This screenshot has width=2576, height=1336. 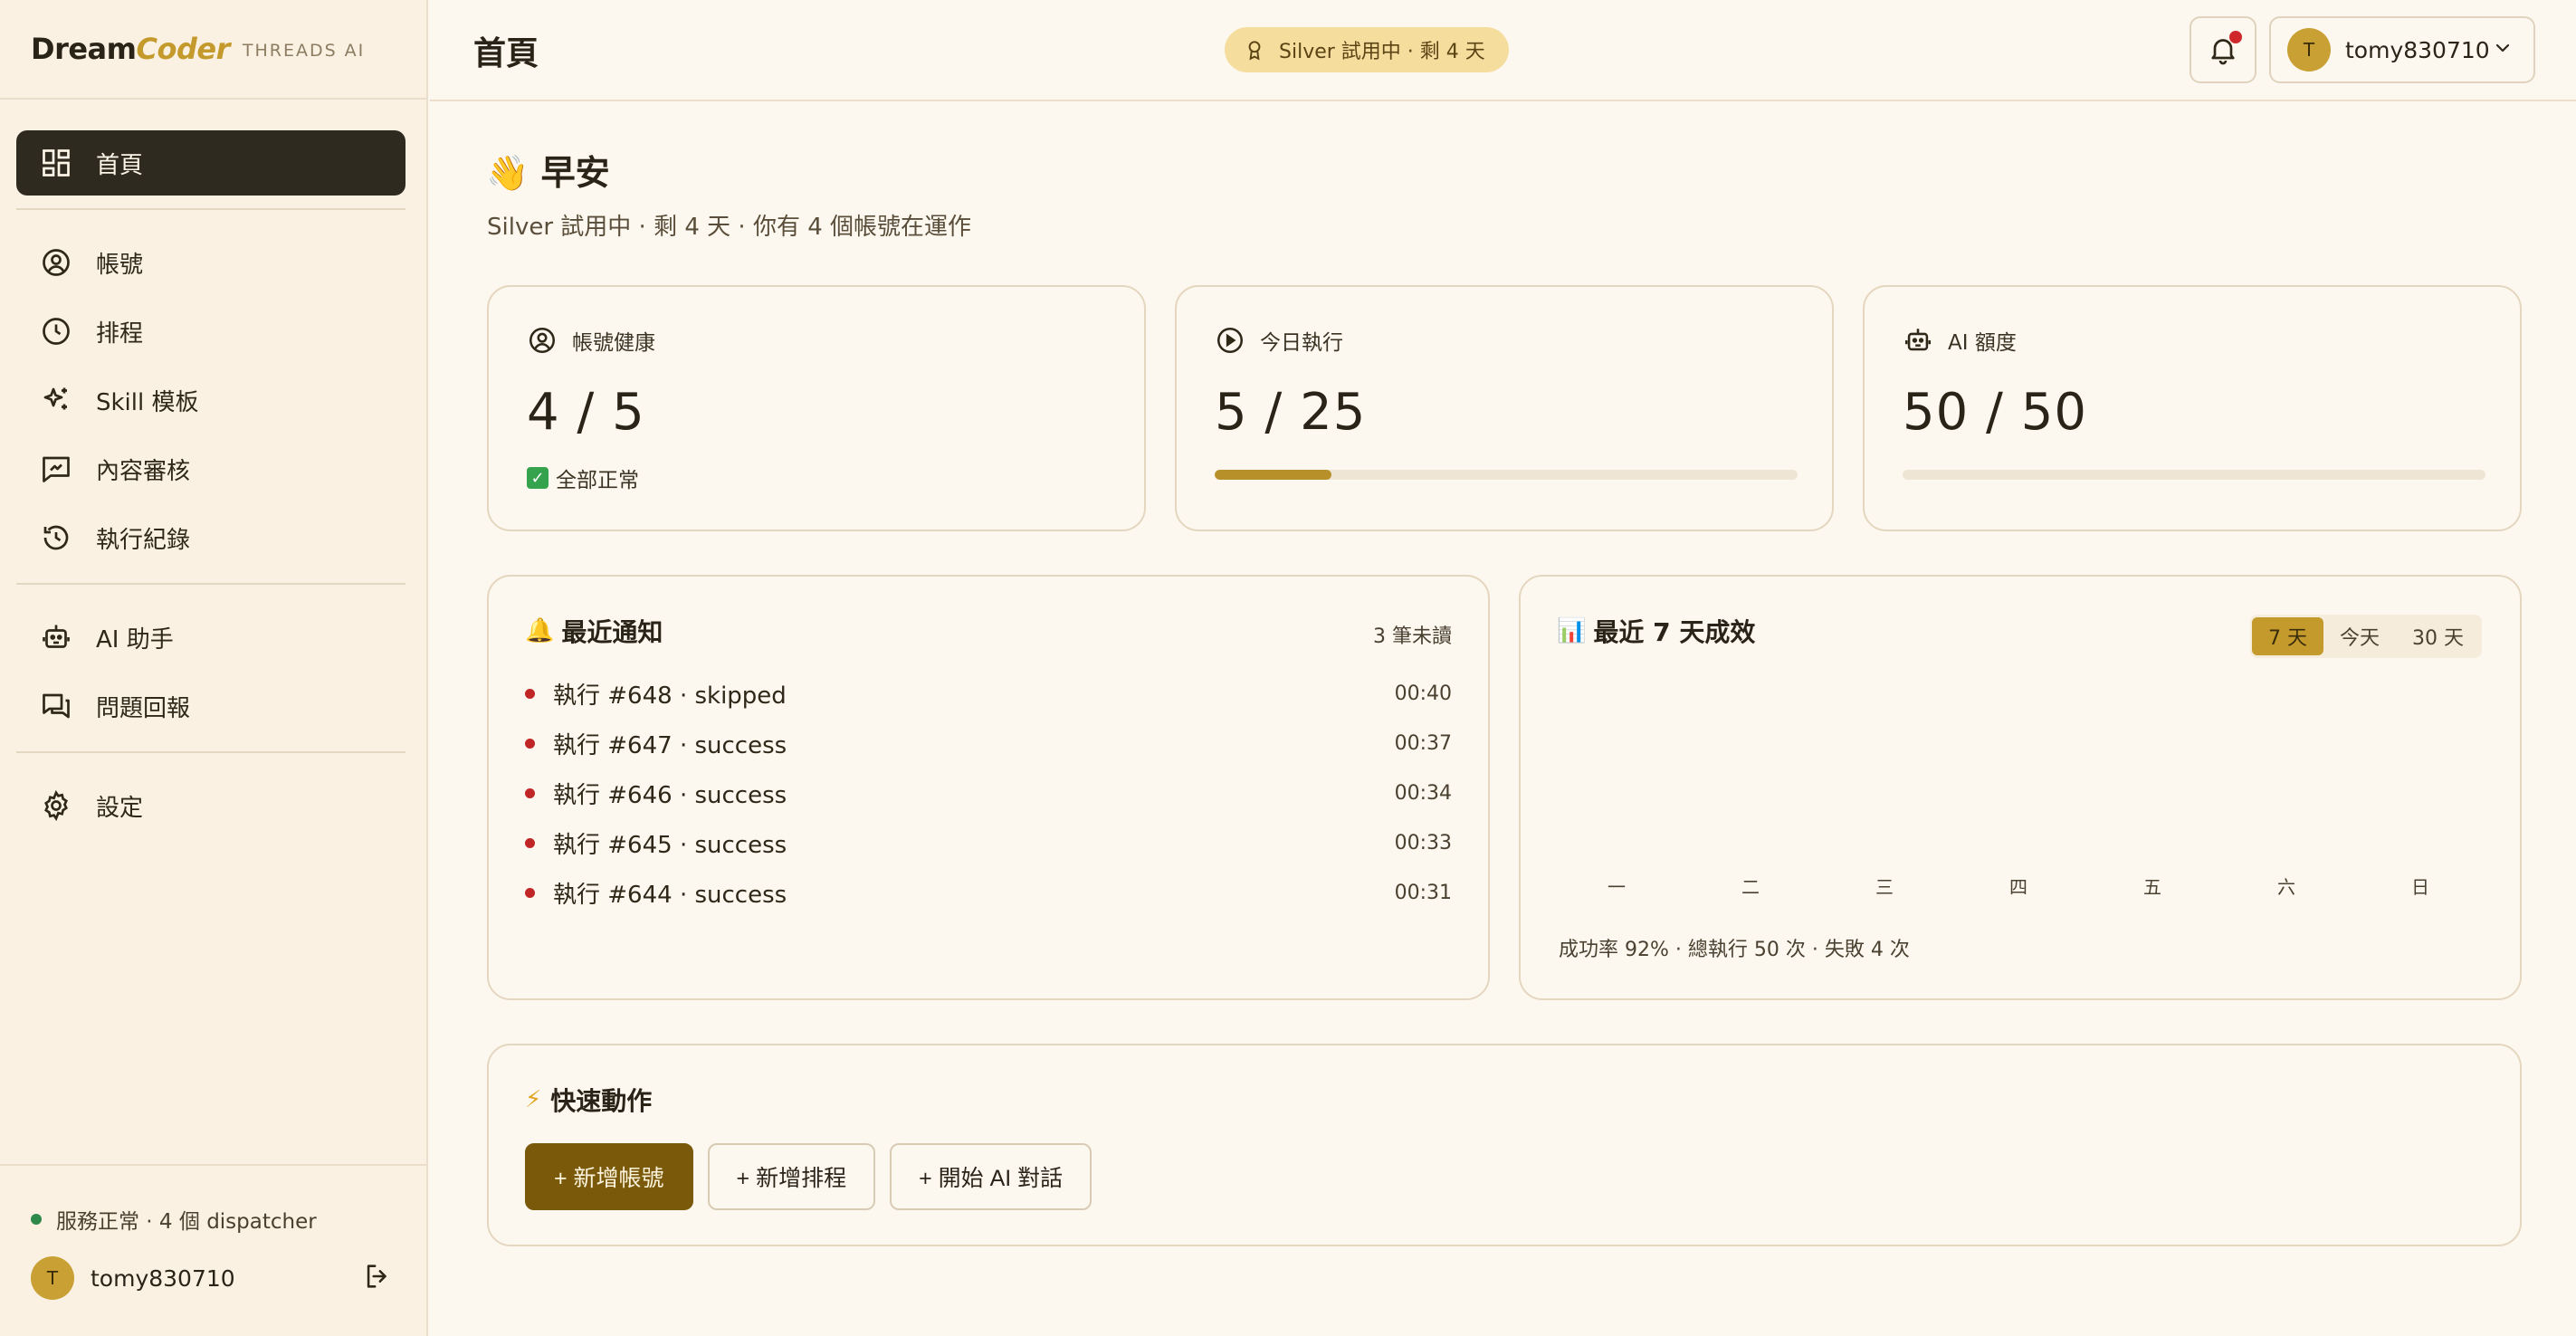 I want to click on chart-x-tick-label: 四, so click(x=2018, y=887).